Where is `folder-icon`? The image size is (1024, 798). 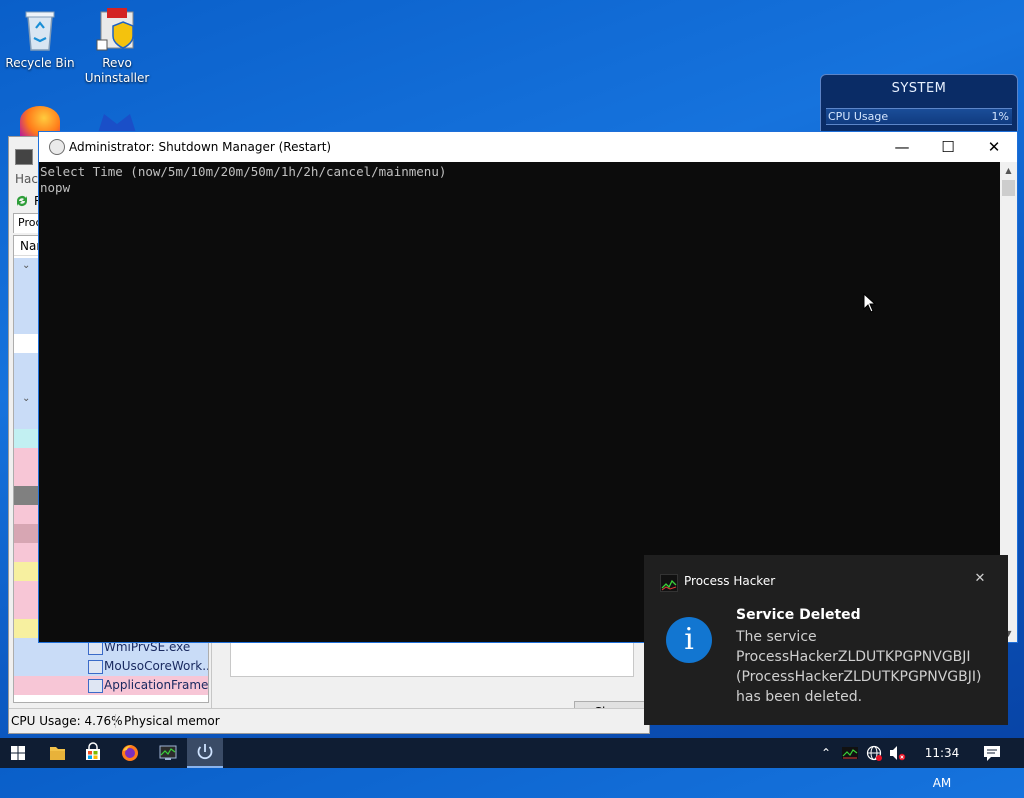
folder-icon is located at coordinates (57, 753).